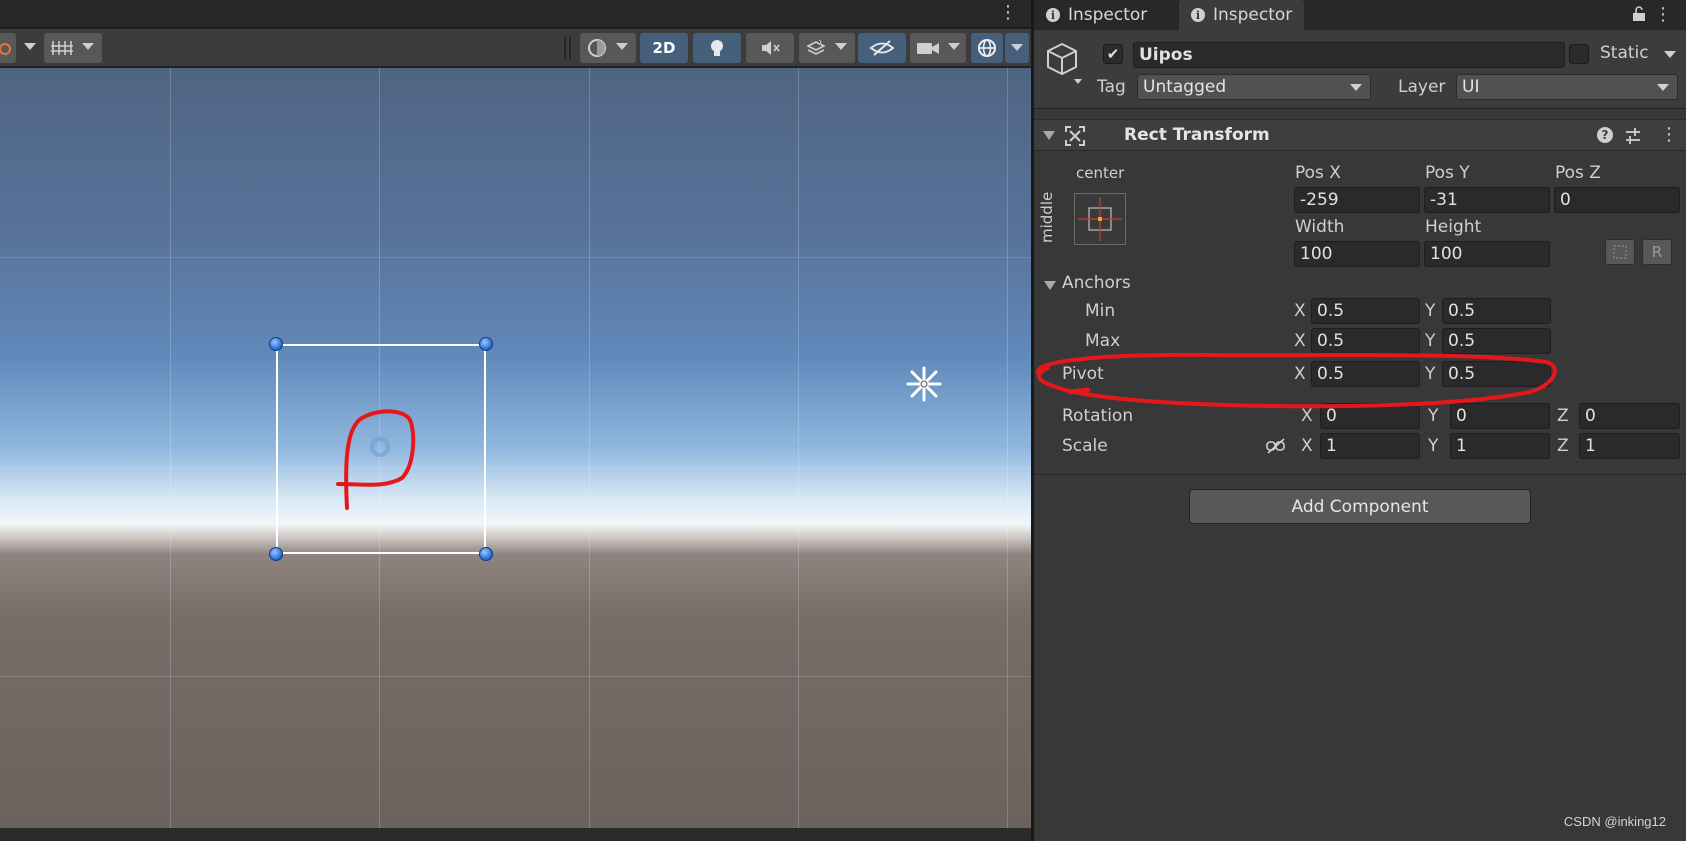 The width and height of the screenshot is (1686, 841). What do you see at coordinates (1103, 341) in the screenshot?
I see `max-label: Max` at bounding box center [1103, 341].